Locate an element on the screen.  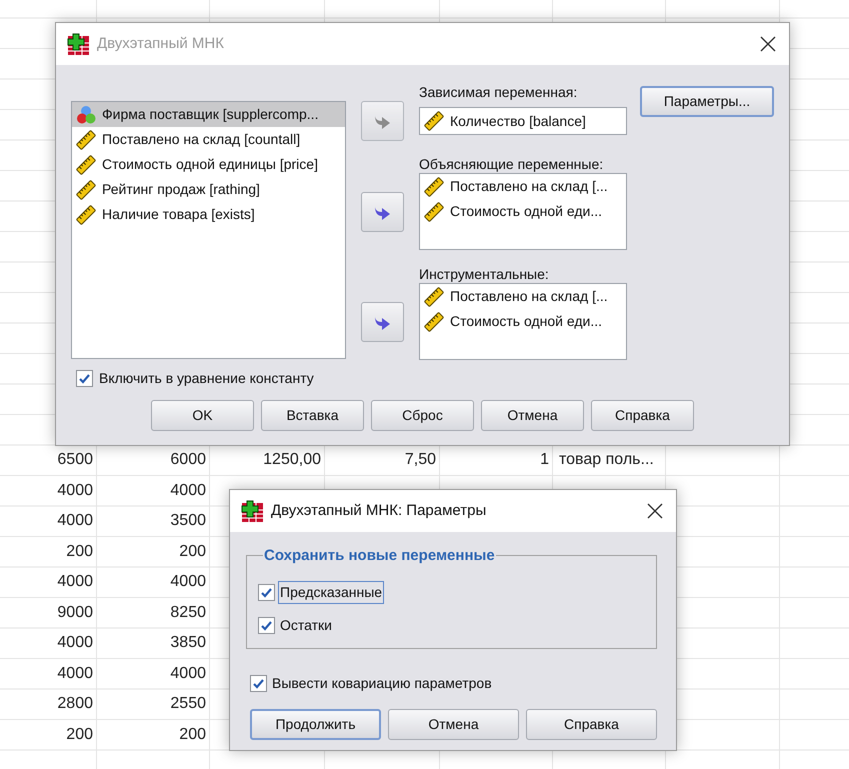
table-cell-text: 7,50 is located at coordinates (420, 460).